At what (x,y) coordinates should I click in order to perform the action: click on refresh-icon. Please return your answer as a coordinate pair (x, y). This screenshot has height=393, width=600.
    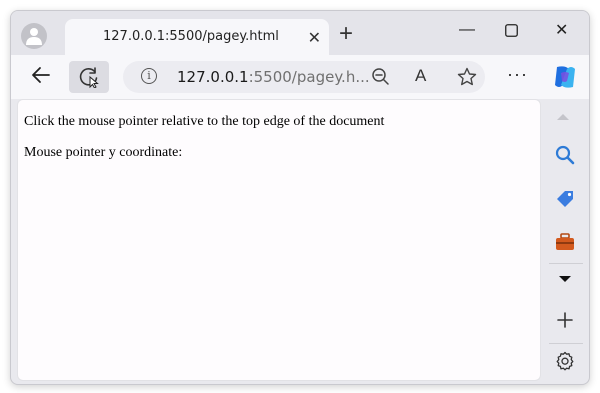
    Looking at the image, I should click on (89, 77).